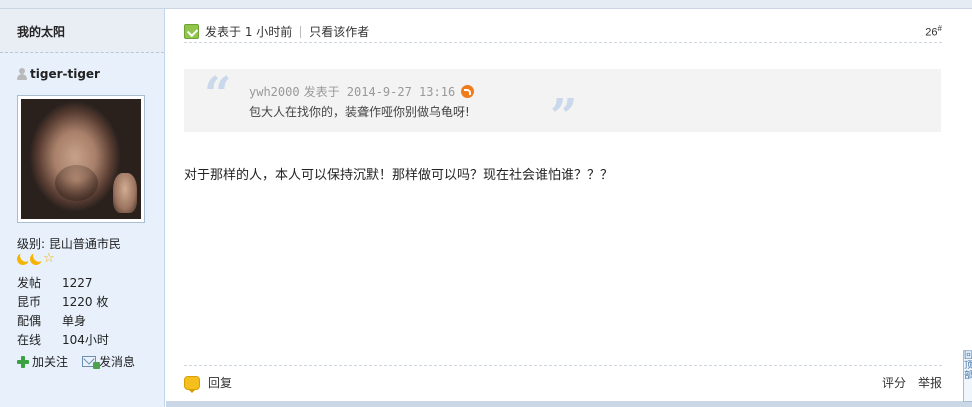 The width and height of the screenshot is (972, 407). I want to click on posted-time: 发表于 1 小时前, so click(249, 32).